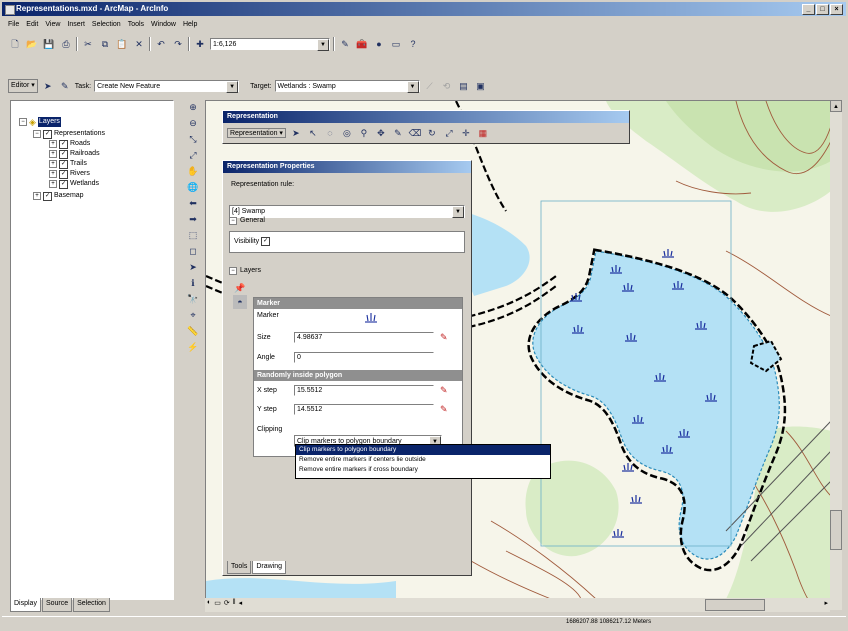  Describe the element at coordinates (178, 44) in the screenshot. I see `redo-icon: ↷` at that location.